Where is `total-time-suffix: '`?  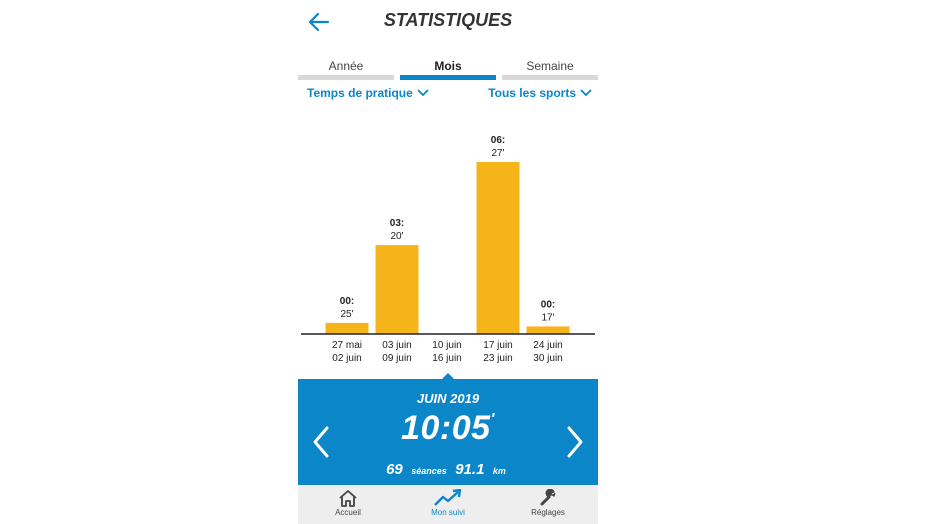
total-time-suffix: ' is located at coordinates (492, 419).